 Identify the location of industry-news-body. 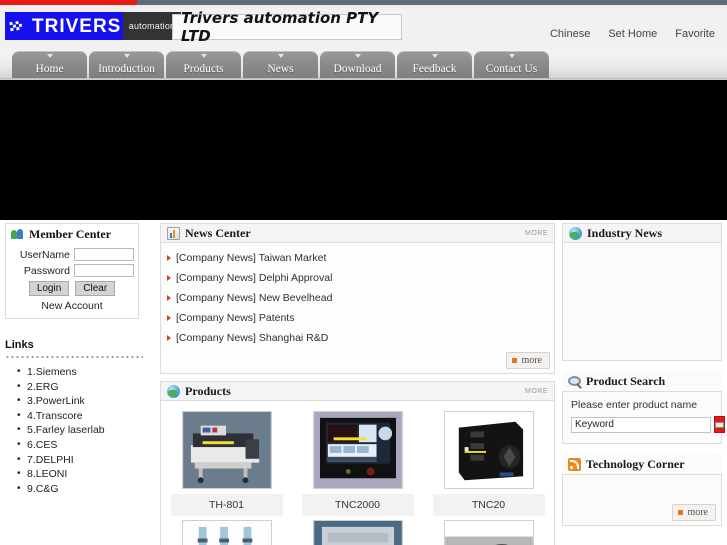
(642, 302).